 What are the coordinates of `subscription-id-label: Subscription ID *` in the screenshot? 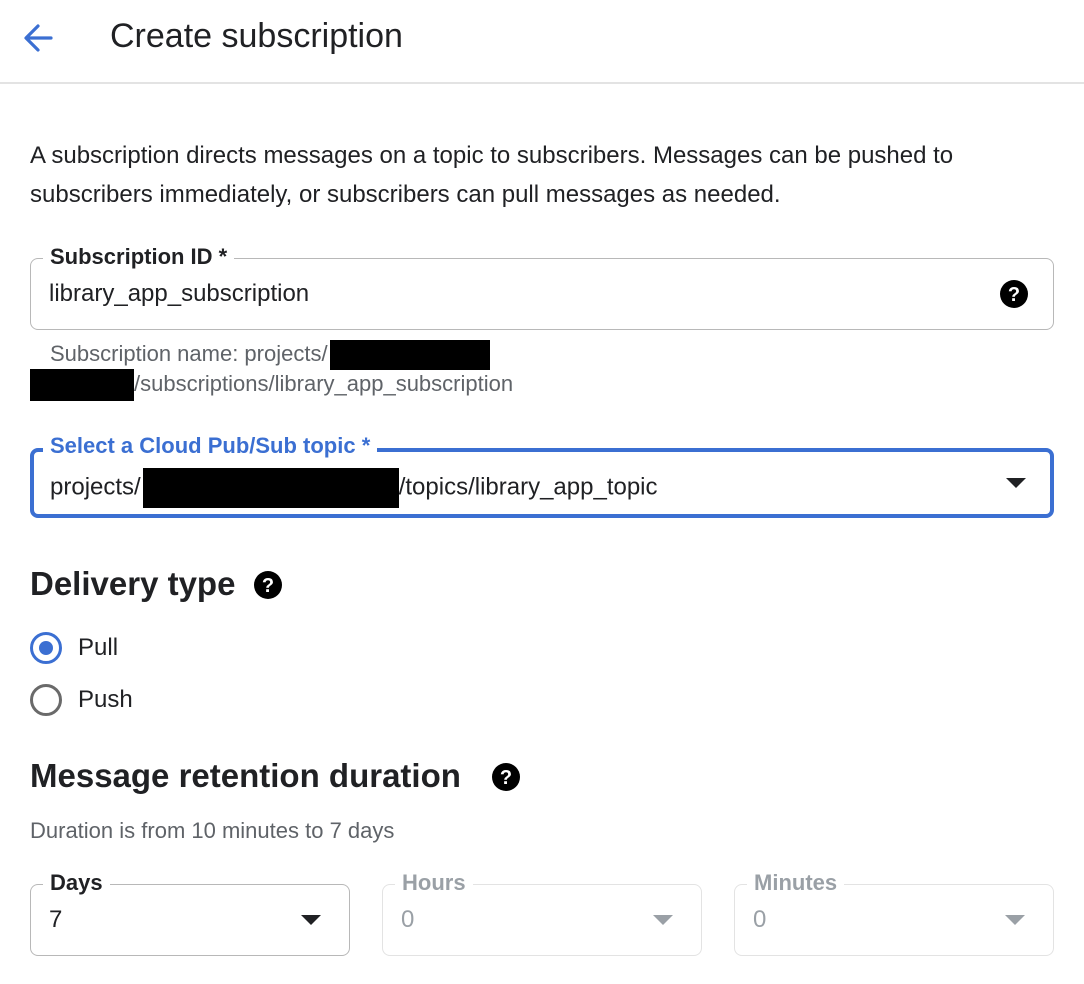 It's located at (139, 257).